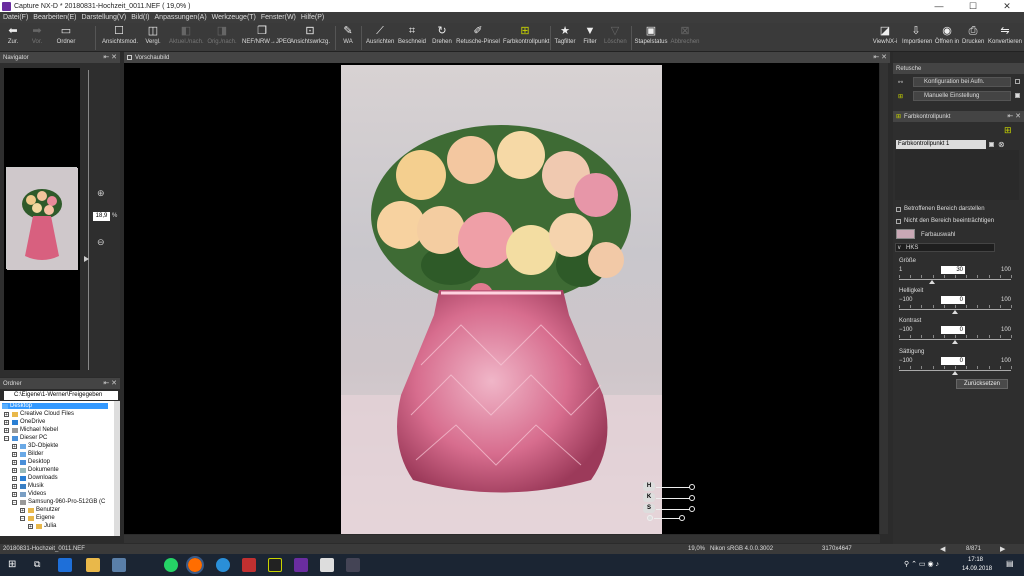 This screenshot has width=1024, height=576. Describe the element at coordinates (15, 17) in the screenshot. I see `menu-file: Datei(F)` at that location.